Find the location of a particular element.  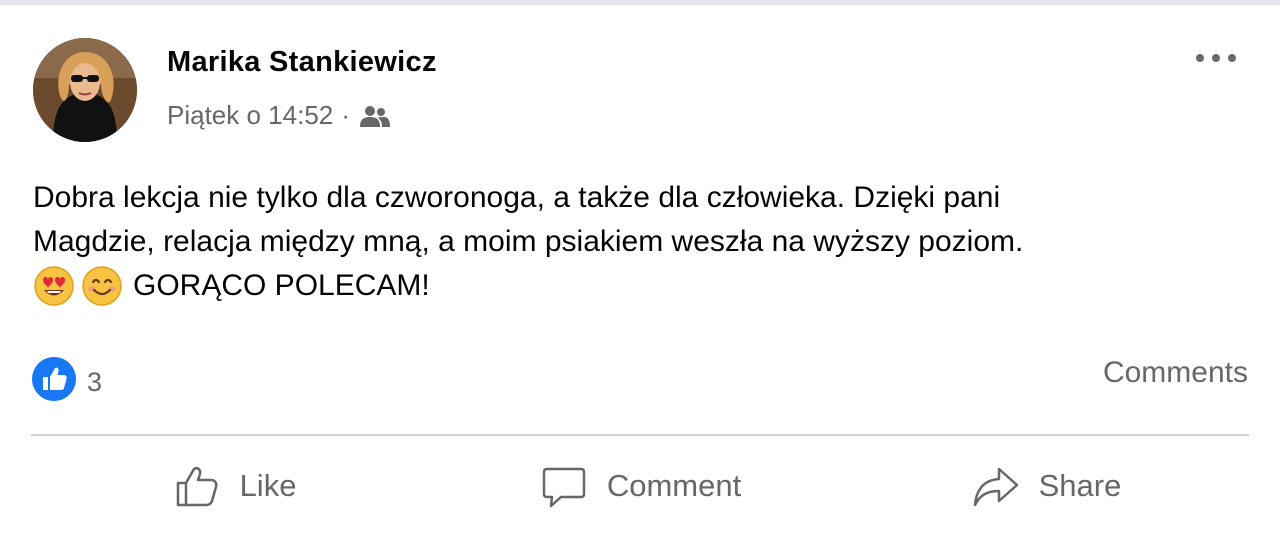

share-label: Share is located at coordinates (1080, 485).